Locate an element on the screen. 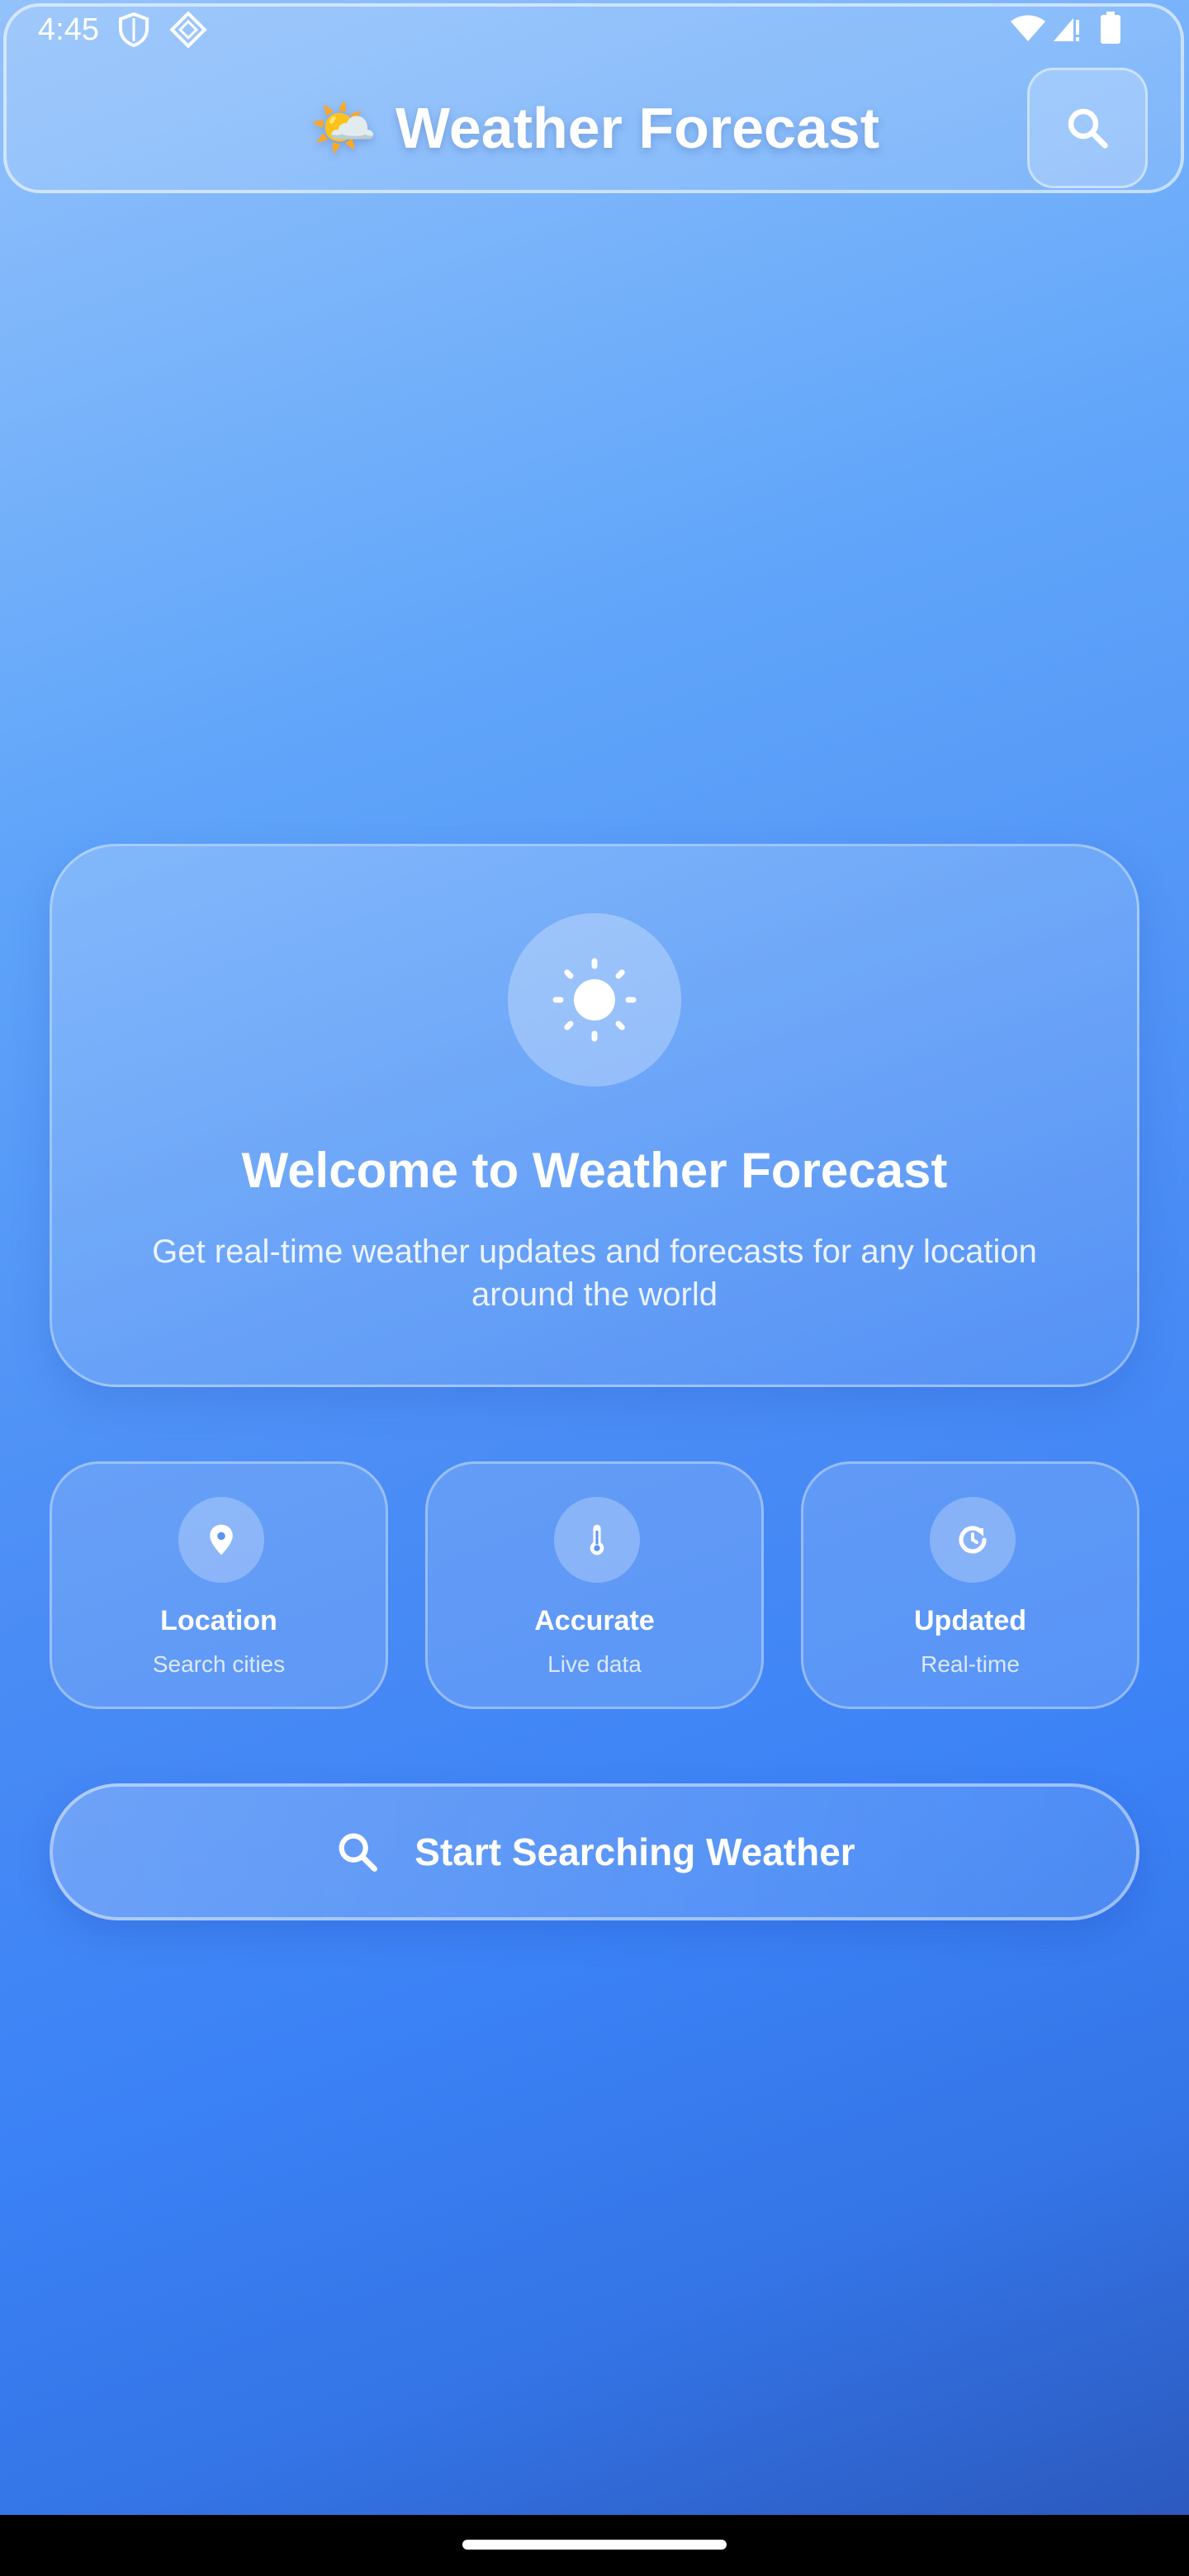 The height and width of the screenshot is (2576, 1189). feature-card-location: Location Search cities is located at coordinates (219, 1585).